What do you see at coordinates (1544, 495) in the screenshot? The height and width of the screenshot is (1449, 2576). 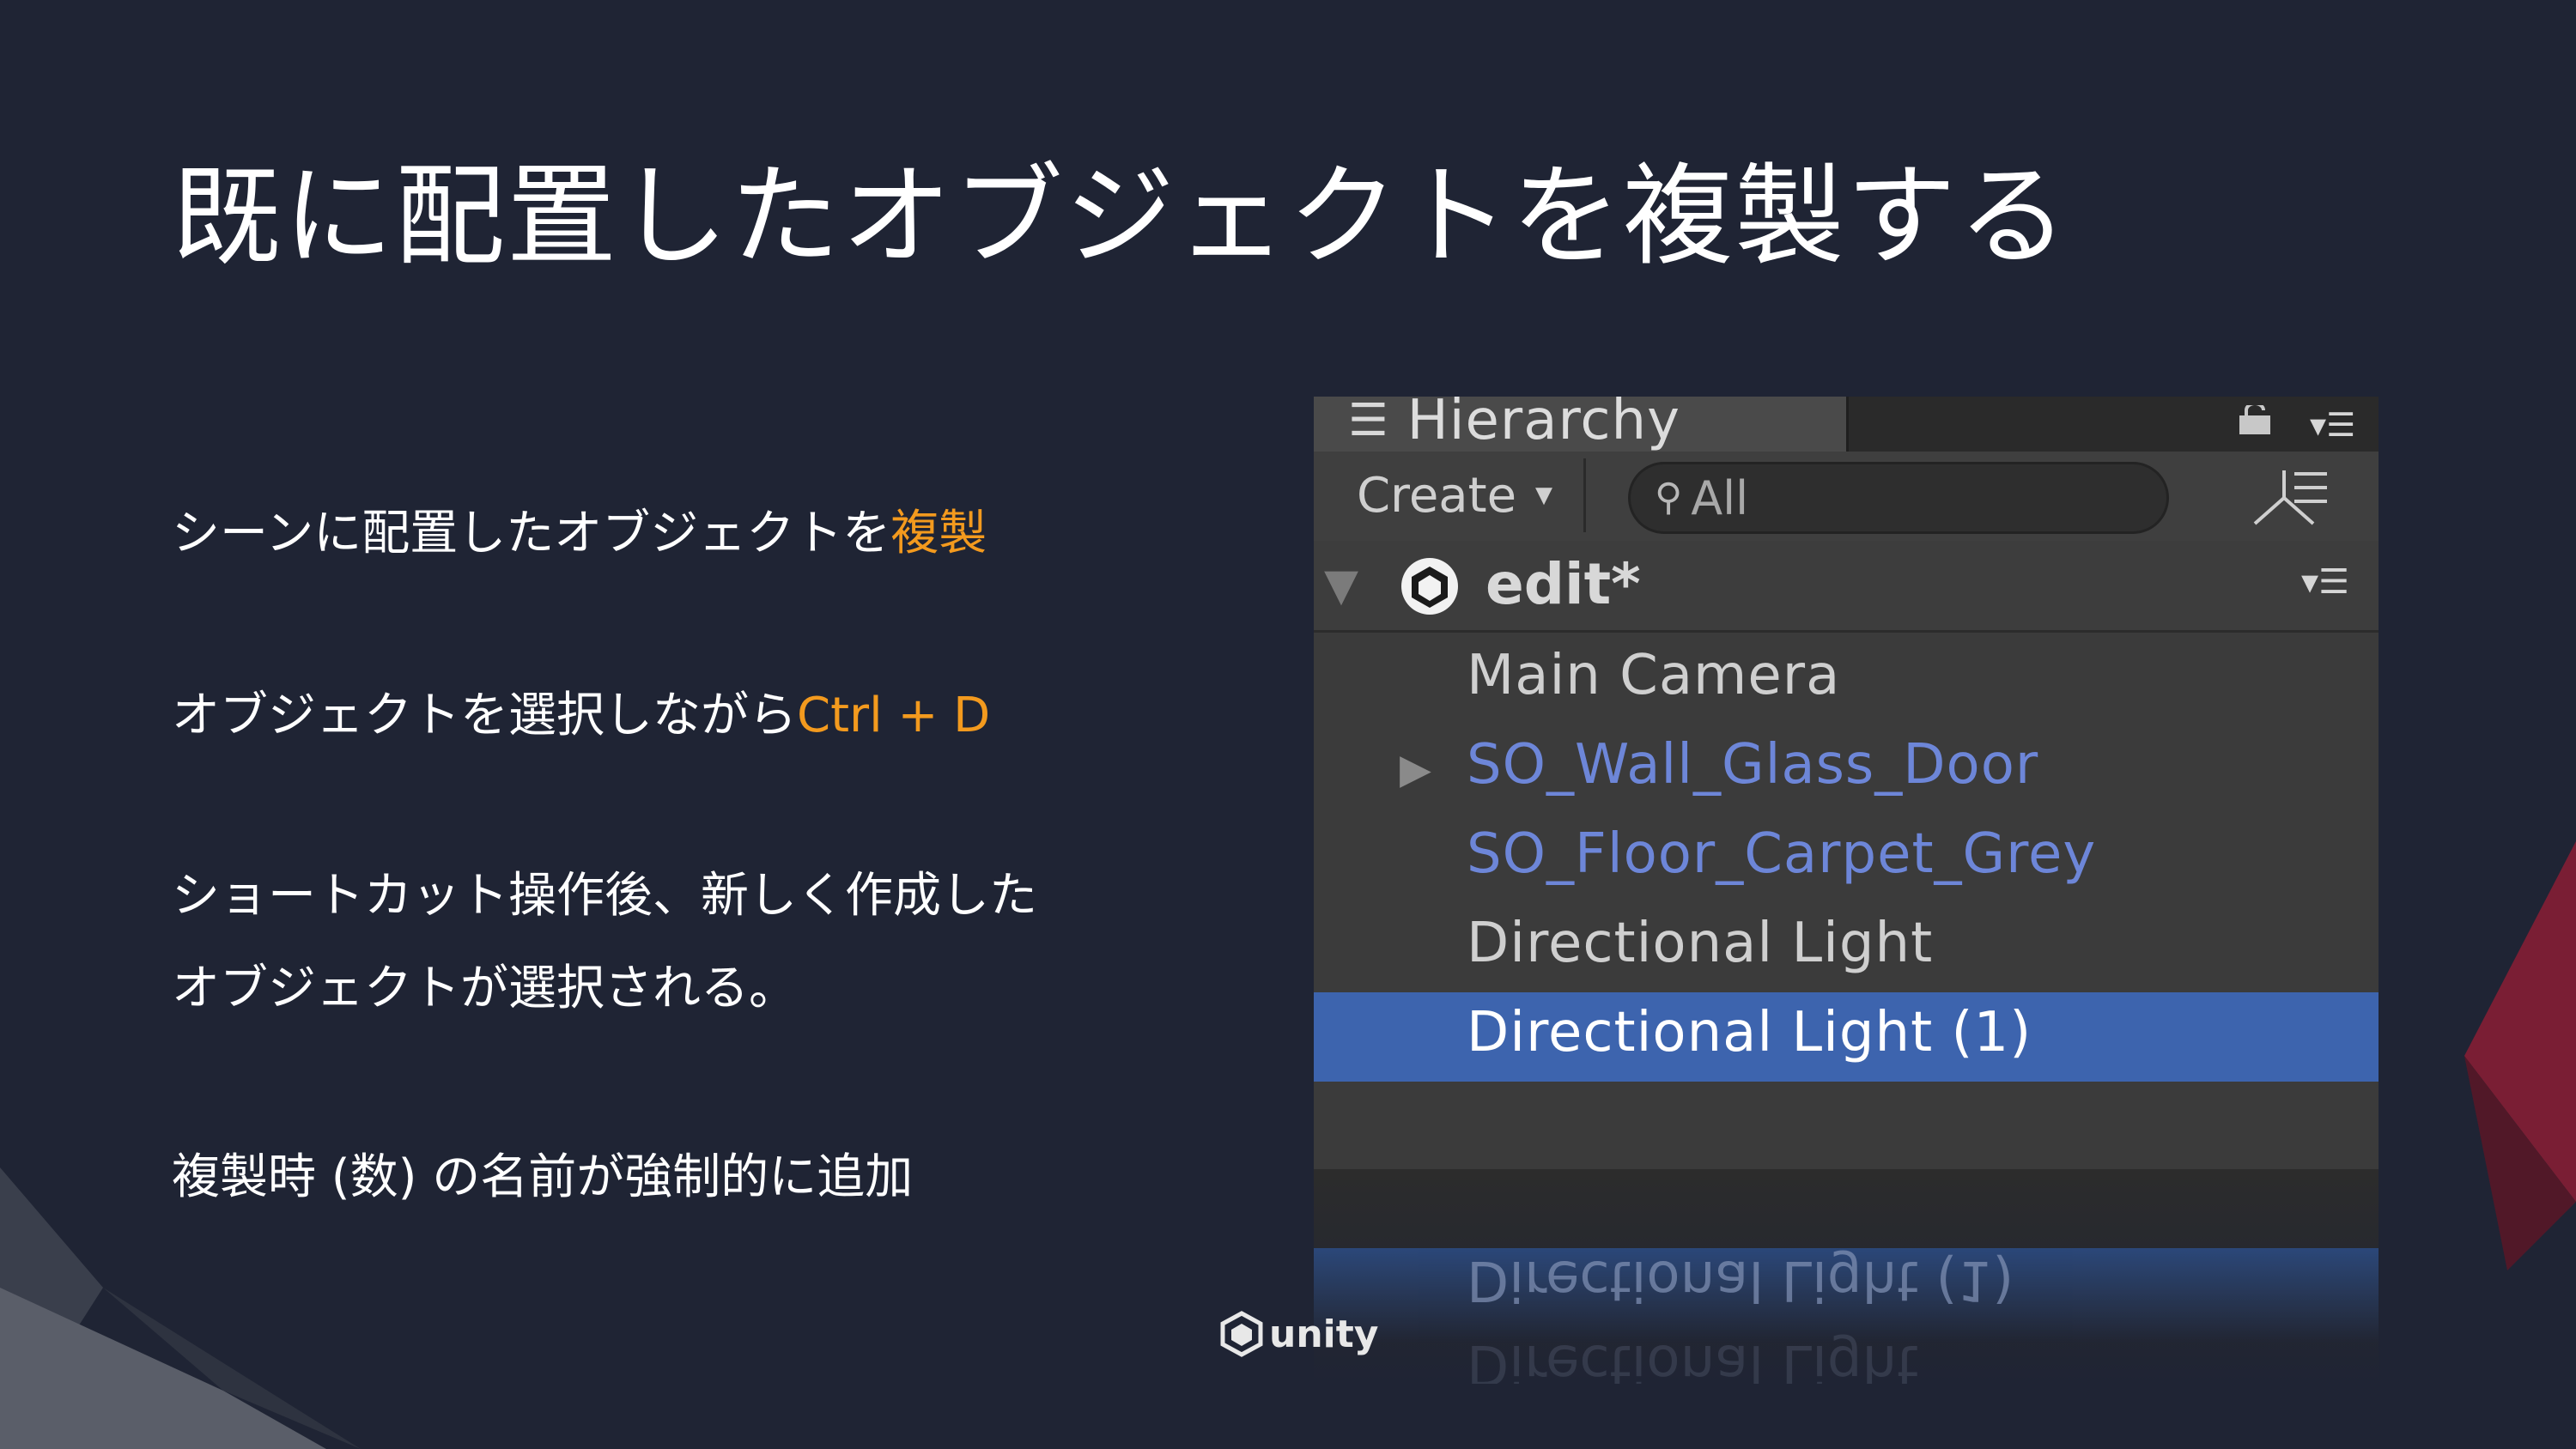 I see `dropdown-arrow-icon: ▼` at bounding box center [1544, 495].